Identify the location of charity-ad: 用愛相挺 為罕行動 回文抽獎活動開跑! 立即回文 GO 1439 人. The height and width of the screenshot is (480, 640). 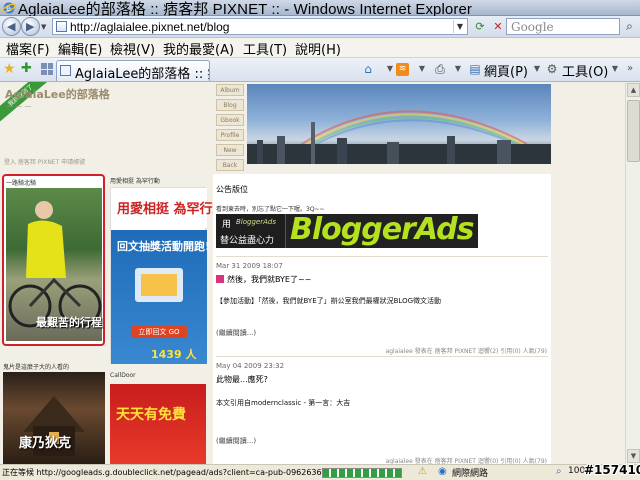
(168, 275).